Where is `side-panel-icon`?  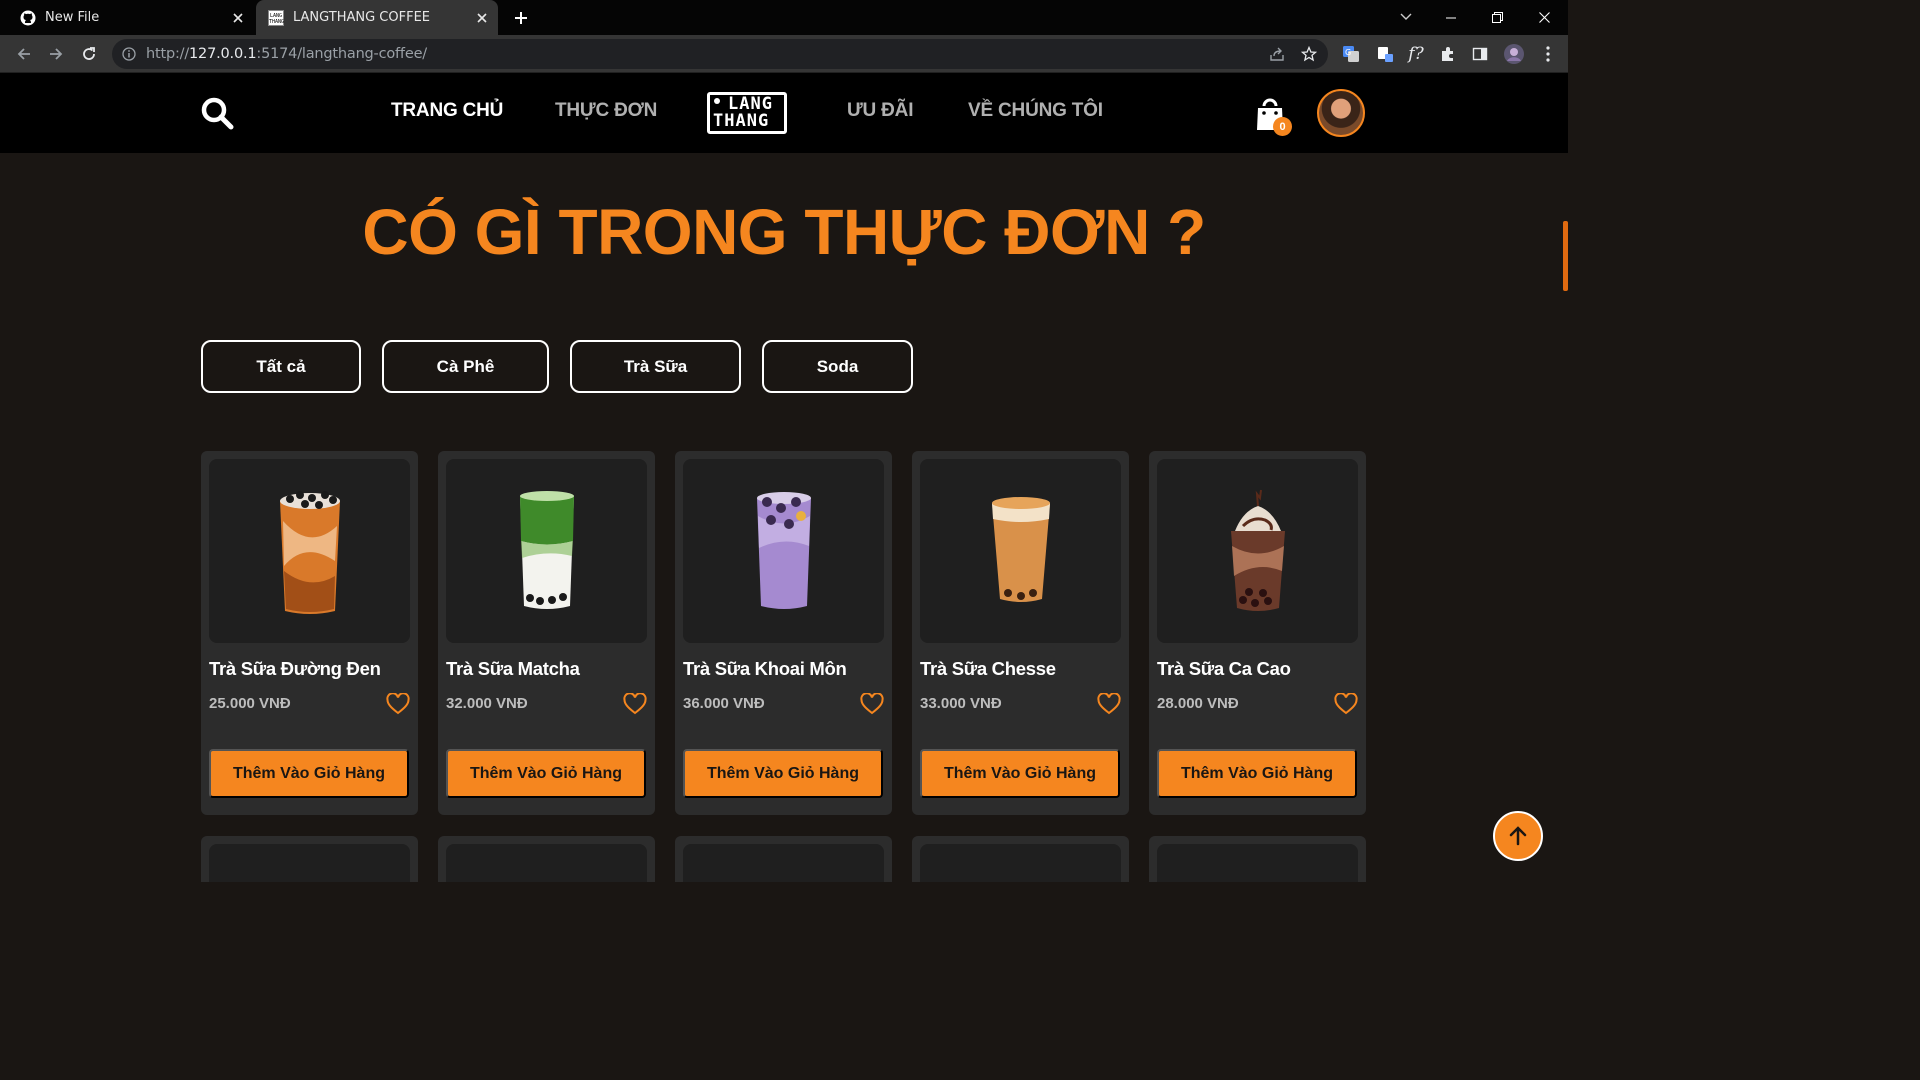
side-panel-icon is located at coordinates (1480, 54).